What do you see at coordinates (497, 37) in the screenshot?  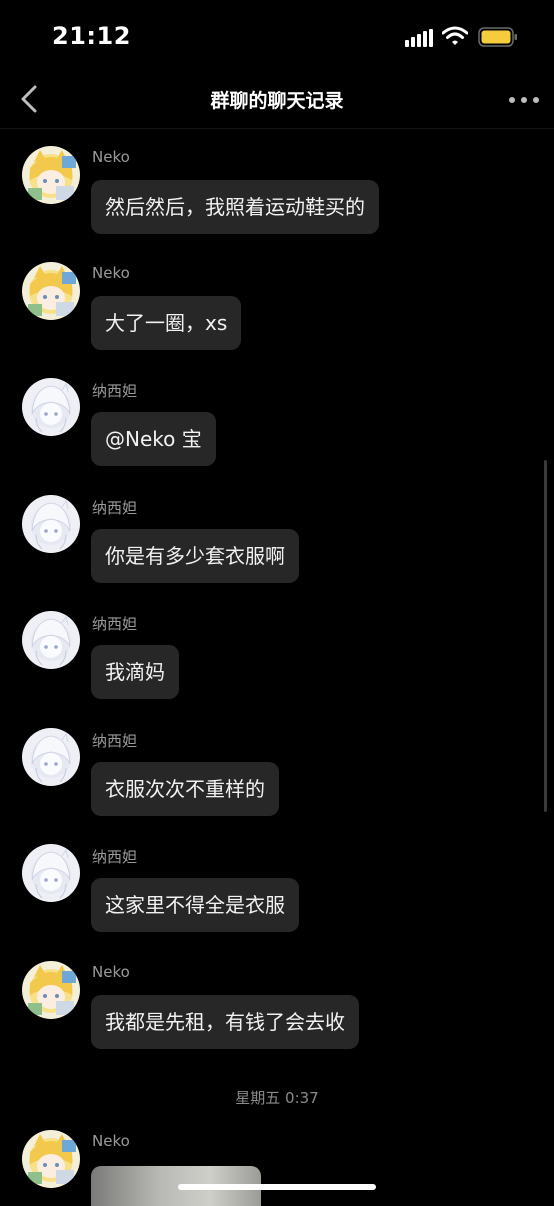 I see `battery-icon` at bounding box center [497, 37].